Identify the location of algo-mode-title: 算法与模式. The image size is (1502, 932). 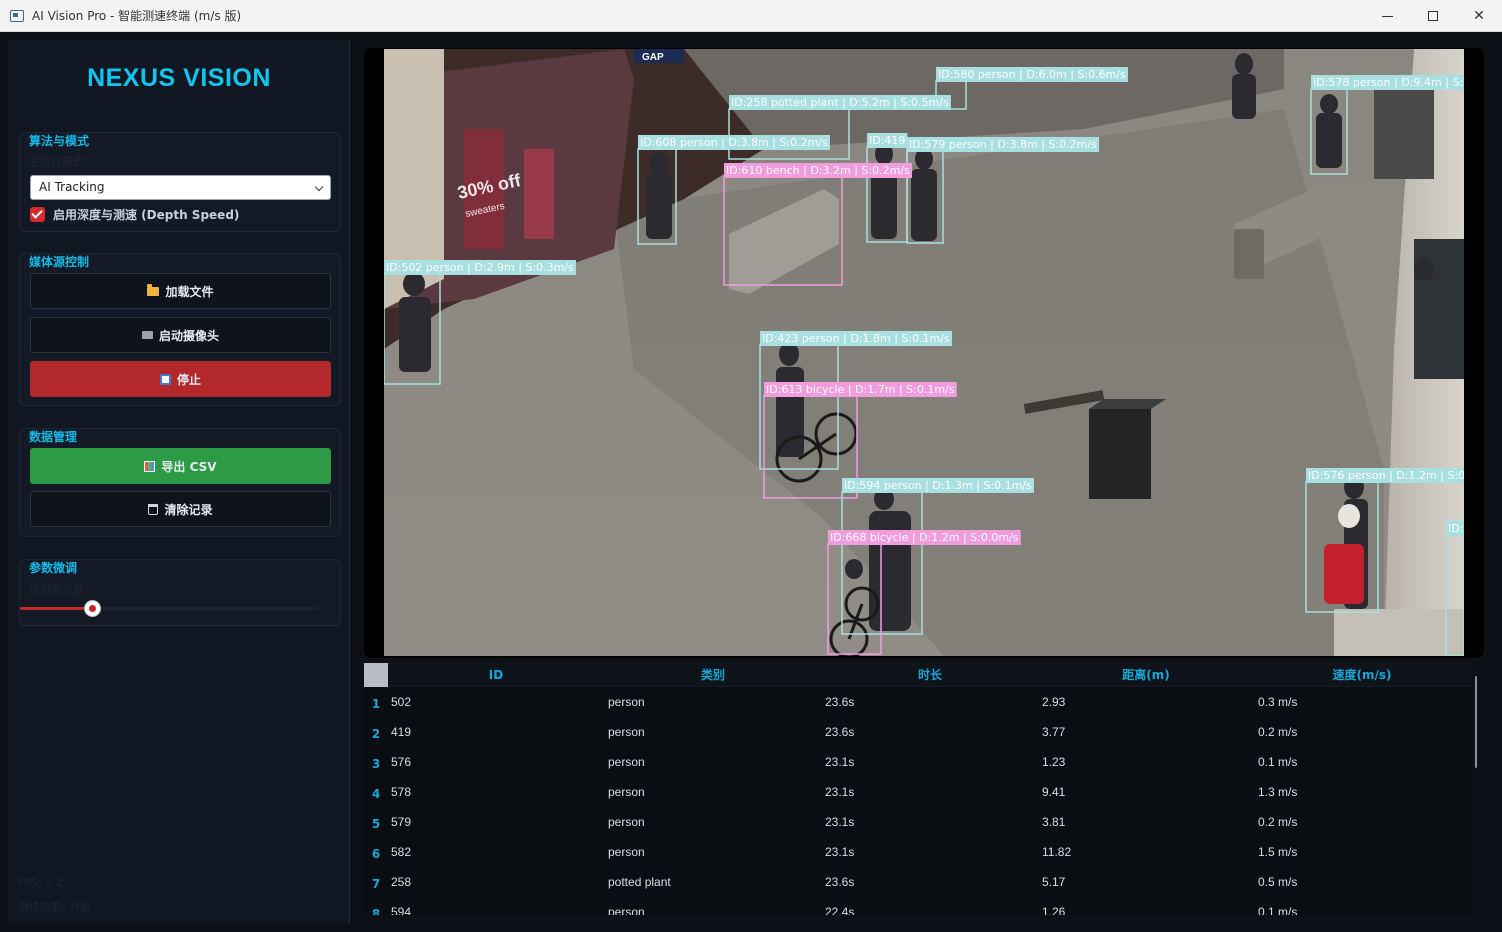
(59, 141).